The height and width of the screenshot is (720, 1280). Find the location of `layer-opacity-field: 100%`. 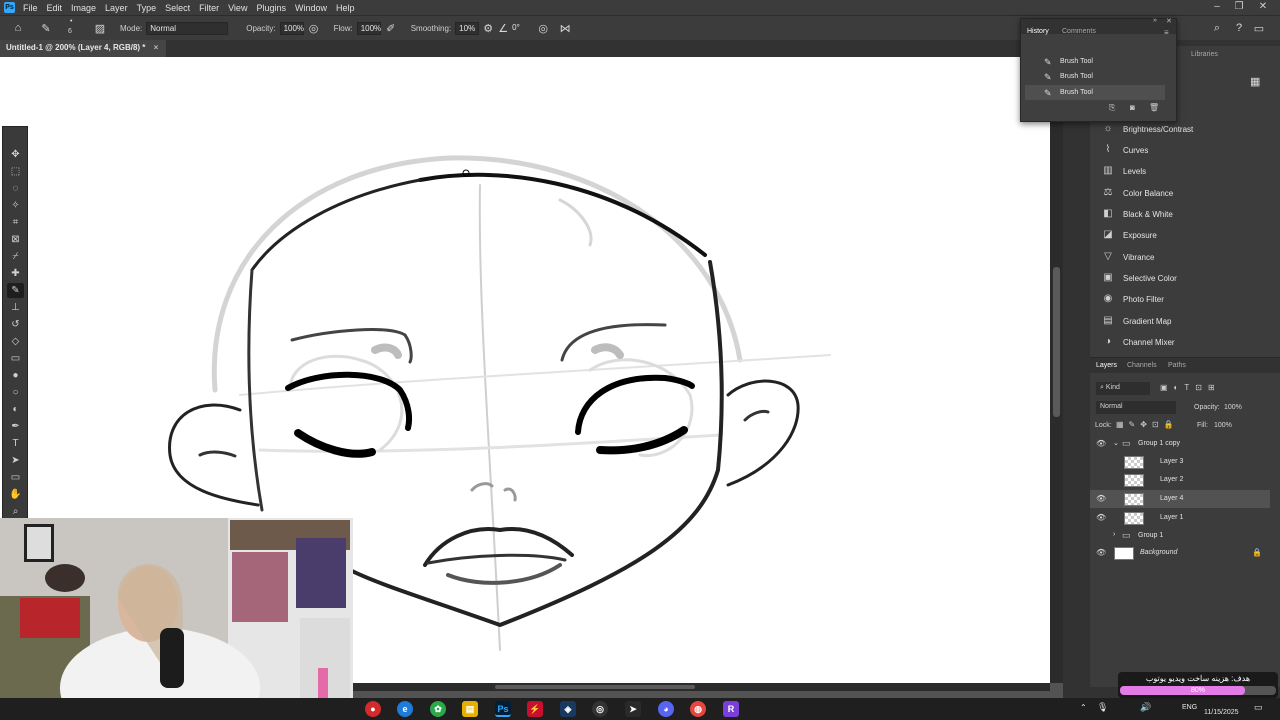

layer-opacity-field: 100% is located at coordinates (1233, 407).